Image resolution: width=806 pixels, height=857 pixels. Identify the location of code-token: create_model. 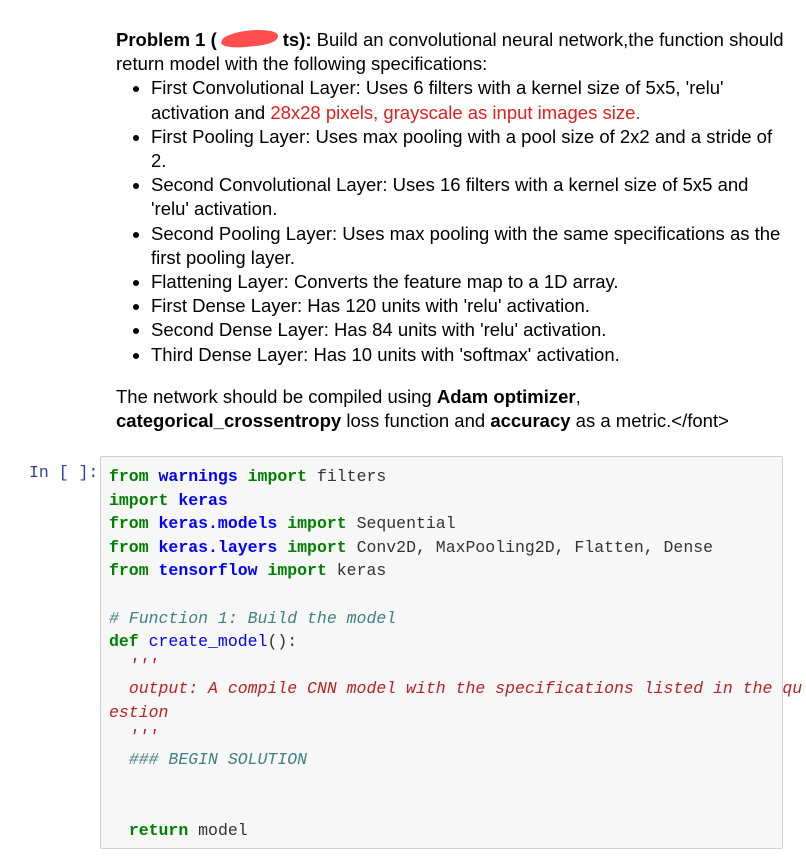
(208, 642).